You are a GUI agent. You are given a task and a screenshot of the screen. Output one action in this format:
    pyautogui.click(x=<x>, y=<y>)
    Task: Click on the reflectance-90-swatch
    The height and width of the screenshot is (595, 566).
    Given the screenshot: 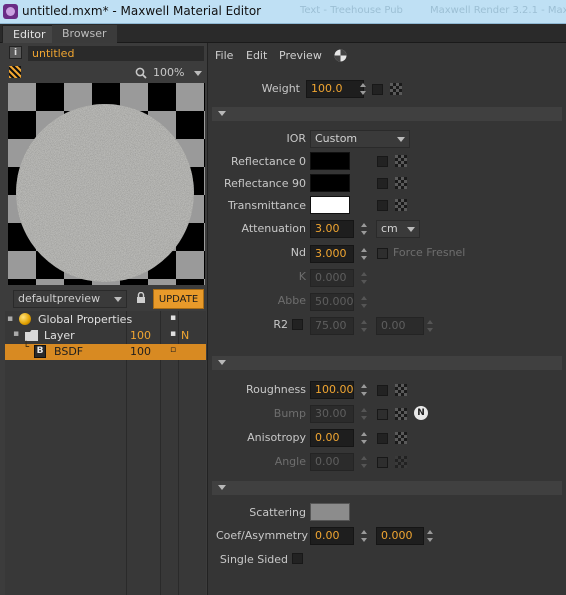 What is the action you would take?
    pyautogui.click(x=330, y=183)
    